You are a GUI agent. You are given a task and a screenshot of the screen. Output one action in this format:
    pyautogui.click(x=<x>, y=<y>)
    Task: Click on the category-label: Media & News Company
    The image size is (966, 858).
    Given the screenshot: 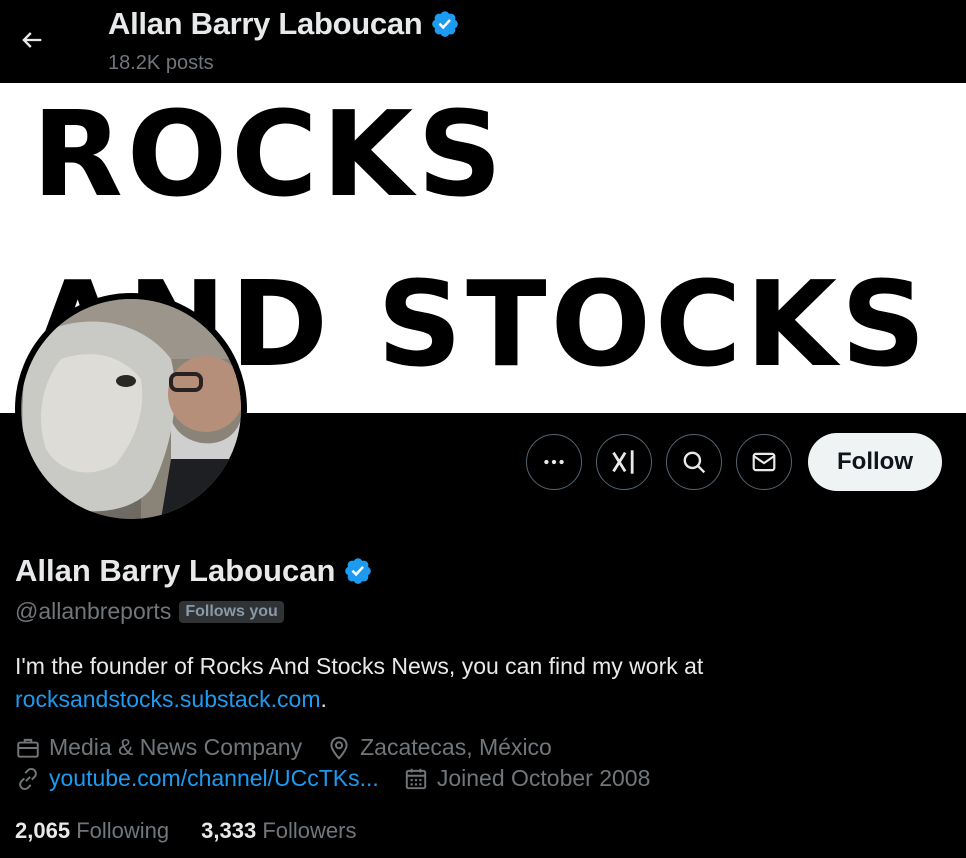 What is the action you would take?
    pyautogui.click(x=176, y=747)
    